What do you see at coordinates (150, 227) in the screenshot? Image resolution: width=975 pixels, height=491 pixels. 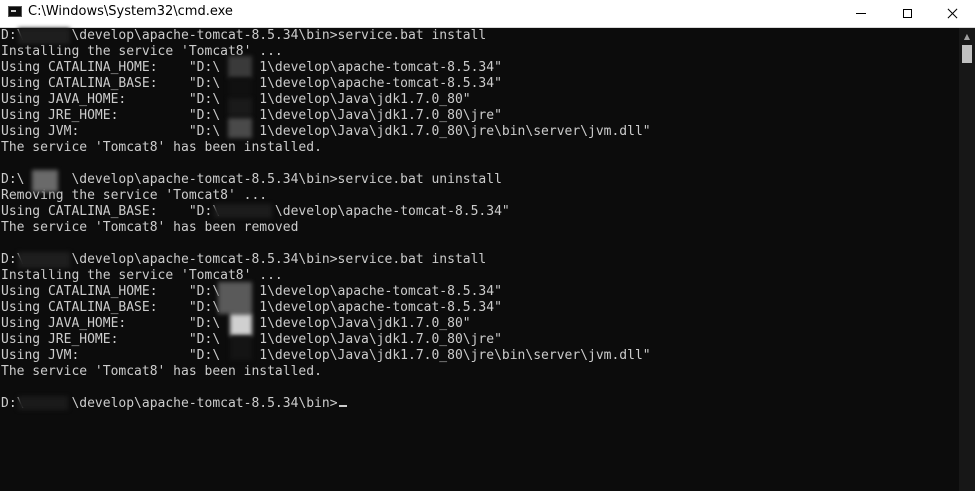 I see `console-line: The service 'Tomcat8' has been removed` at bounding box center [150, 227].